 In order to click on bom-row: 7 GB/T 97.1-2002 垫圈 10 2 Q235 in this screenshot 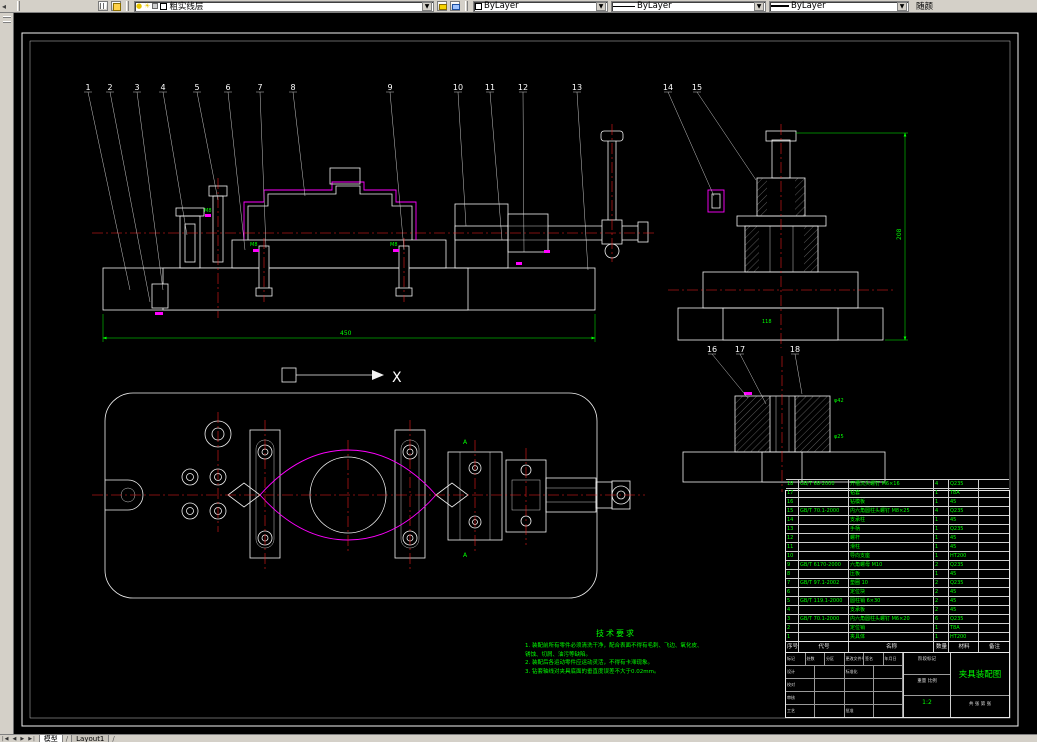, I will do `click(897, 582)`.